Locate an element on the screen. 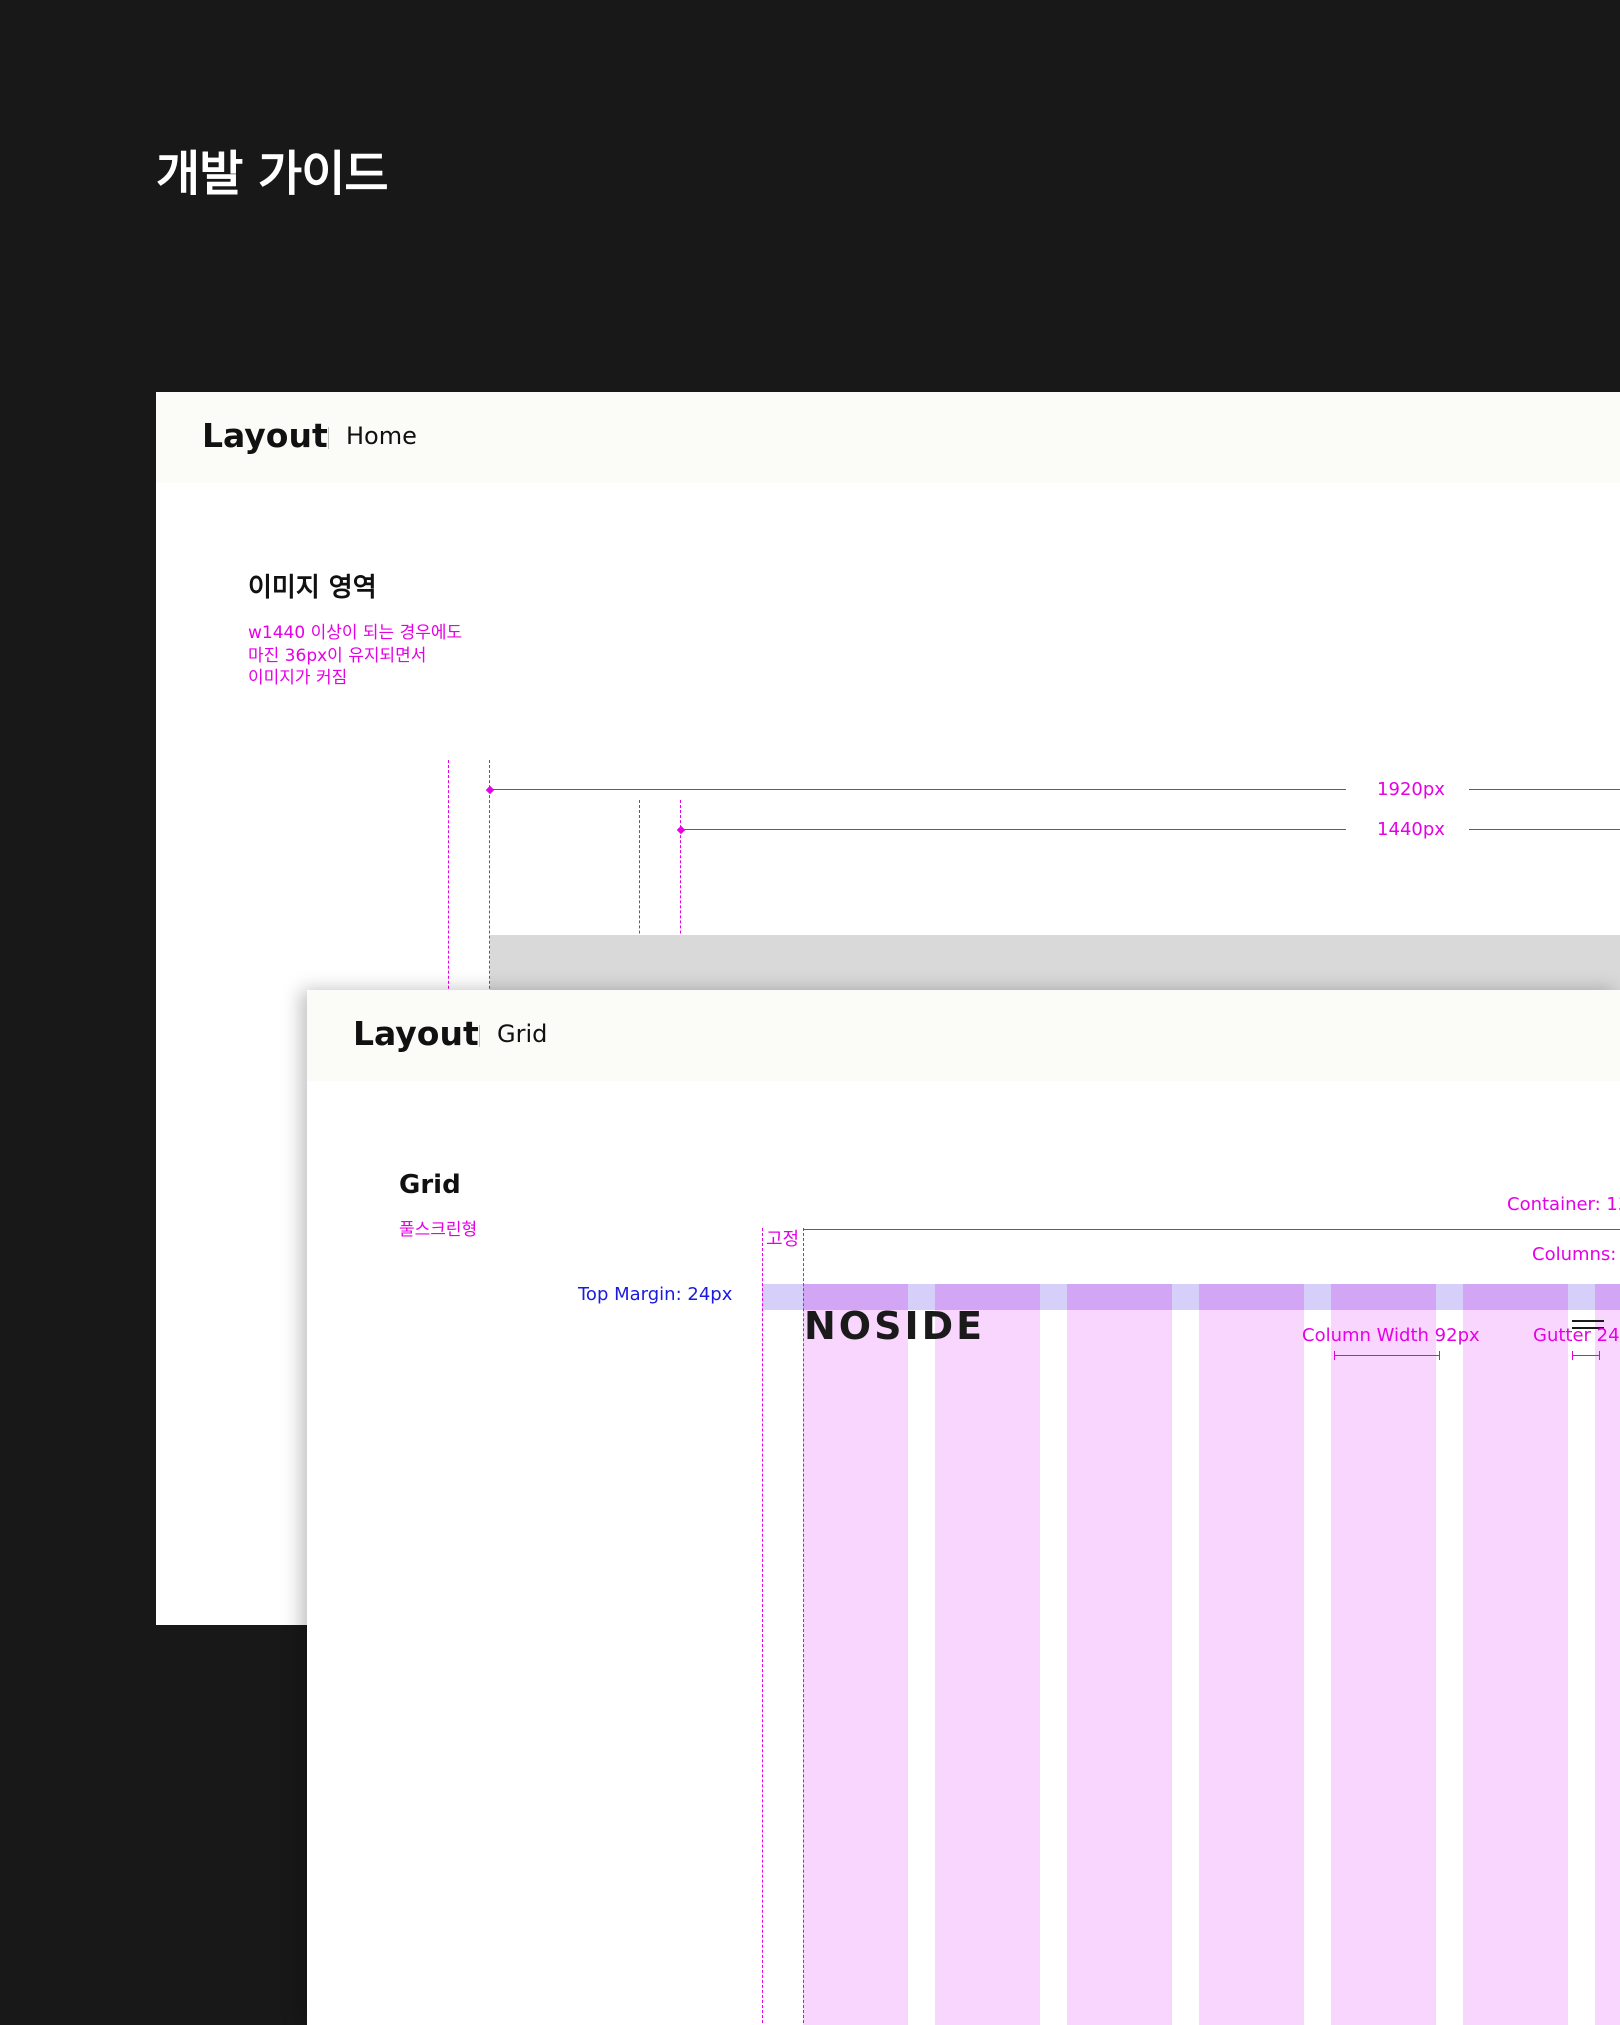 This screenshot has width=1620, height=2025. grid-note: 풀스크린형 is located at coordinates (438, 1230).